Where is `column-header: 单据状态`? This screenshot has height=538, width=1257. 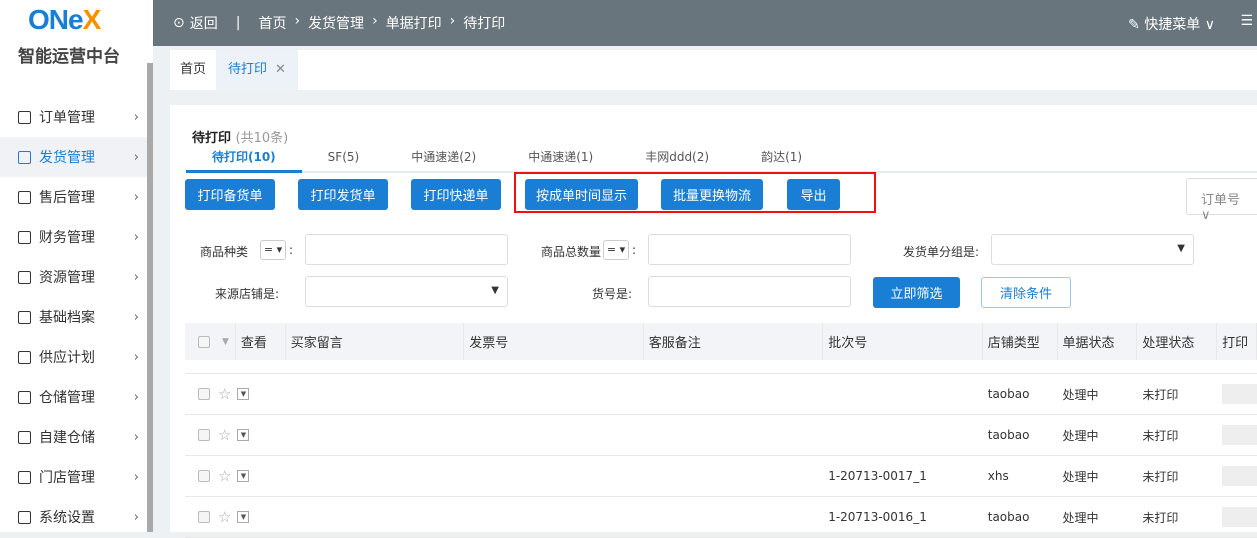 column-header: 单据状态 is located at coordinates (1098, 341).